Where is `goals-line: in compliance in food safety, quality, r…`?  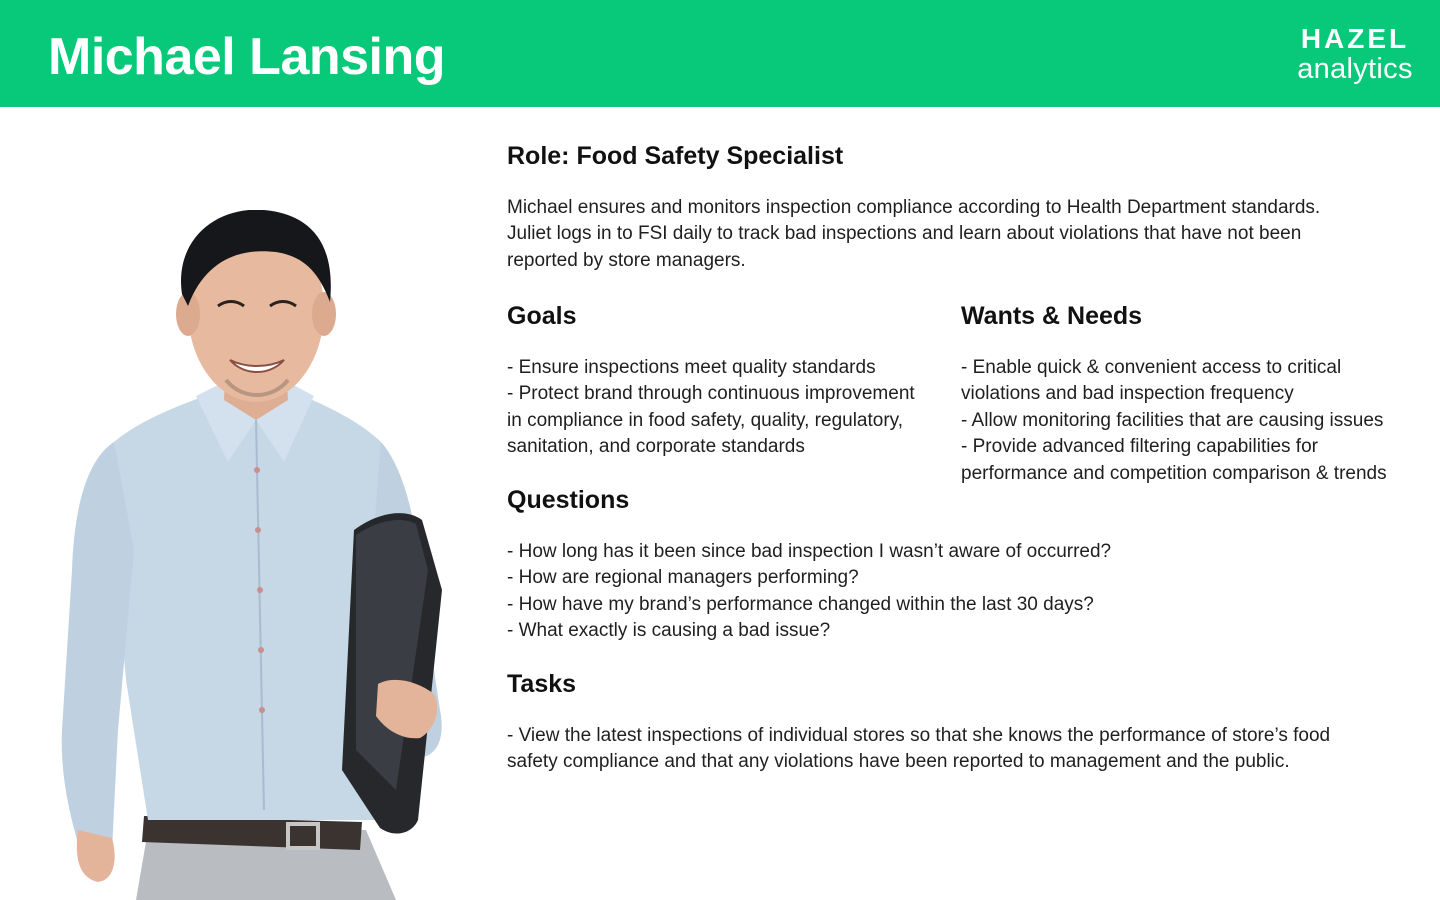
goals-line: in compliance in food safety, quality, r… is located at coordinates (705, 420).